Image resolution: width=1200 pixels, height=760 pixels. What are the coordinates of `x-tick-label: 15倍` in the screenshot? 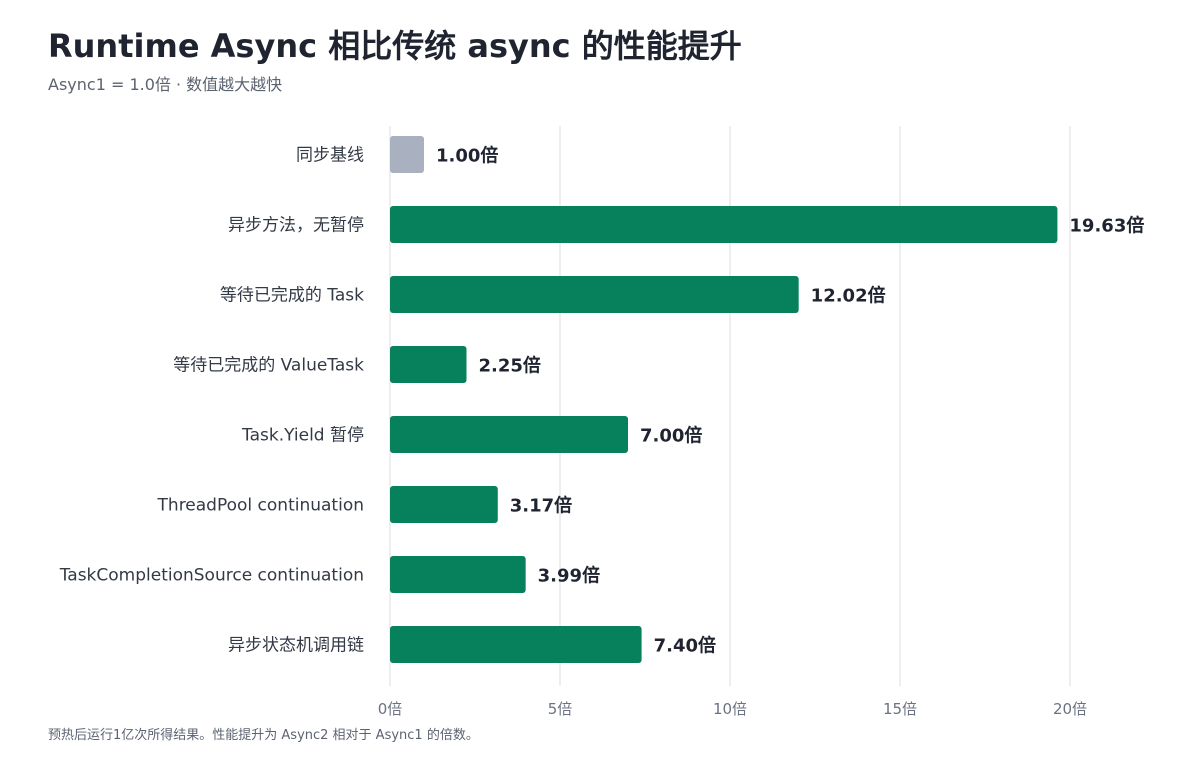 It's located at (900, 709).